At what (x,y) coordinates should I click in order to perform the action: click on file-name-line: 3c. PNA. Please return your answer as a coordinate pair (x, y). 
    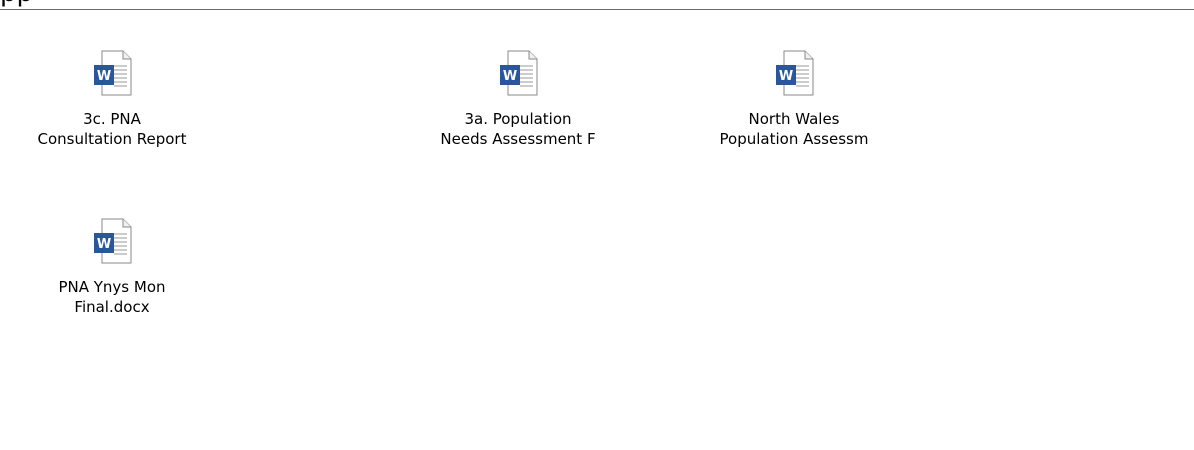
    Looking at the image, I should click on (112, 119).